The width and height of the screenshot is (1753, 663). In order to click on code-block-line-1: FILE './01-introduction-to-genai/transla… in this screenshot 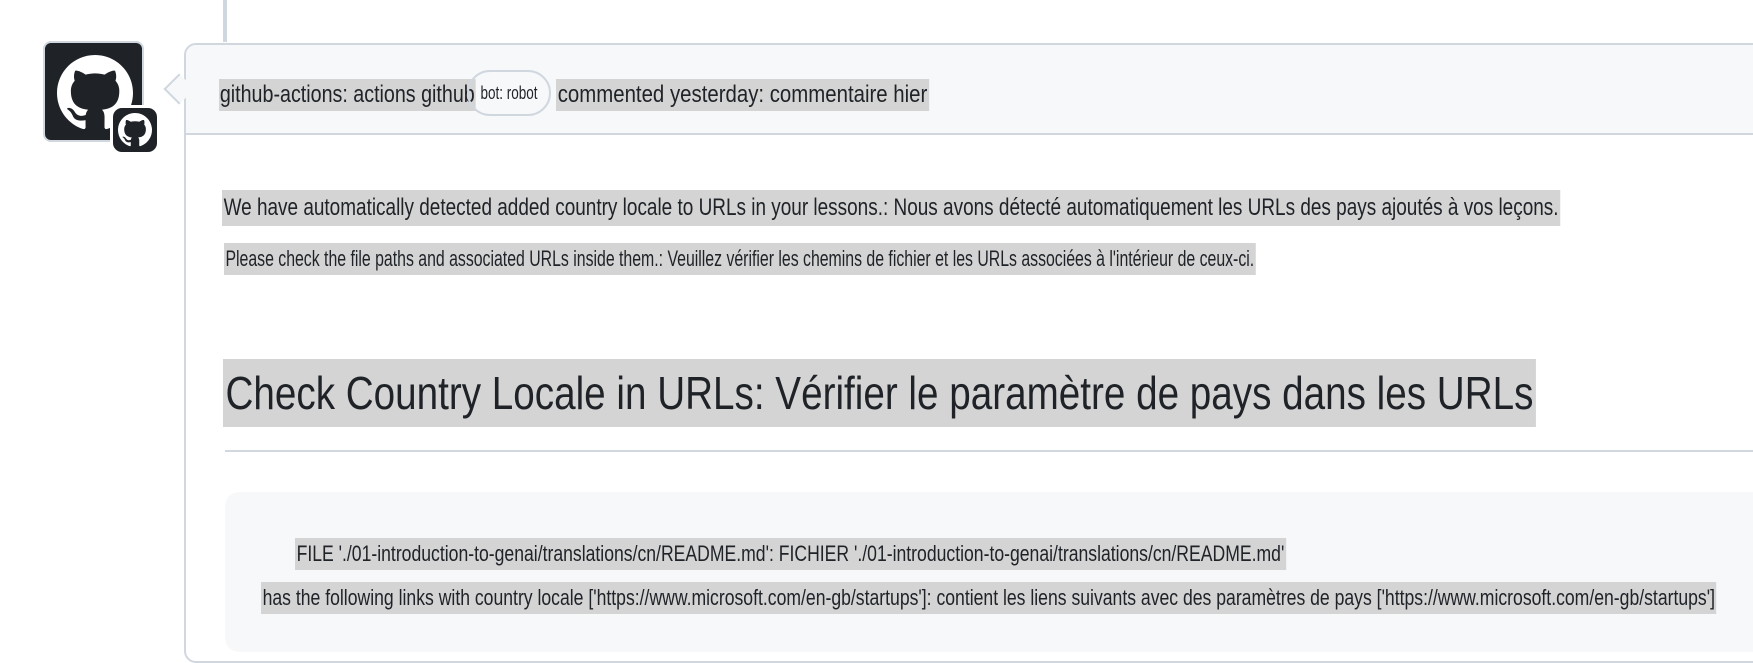, I will do `click(790, 554)`.